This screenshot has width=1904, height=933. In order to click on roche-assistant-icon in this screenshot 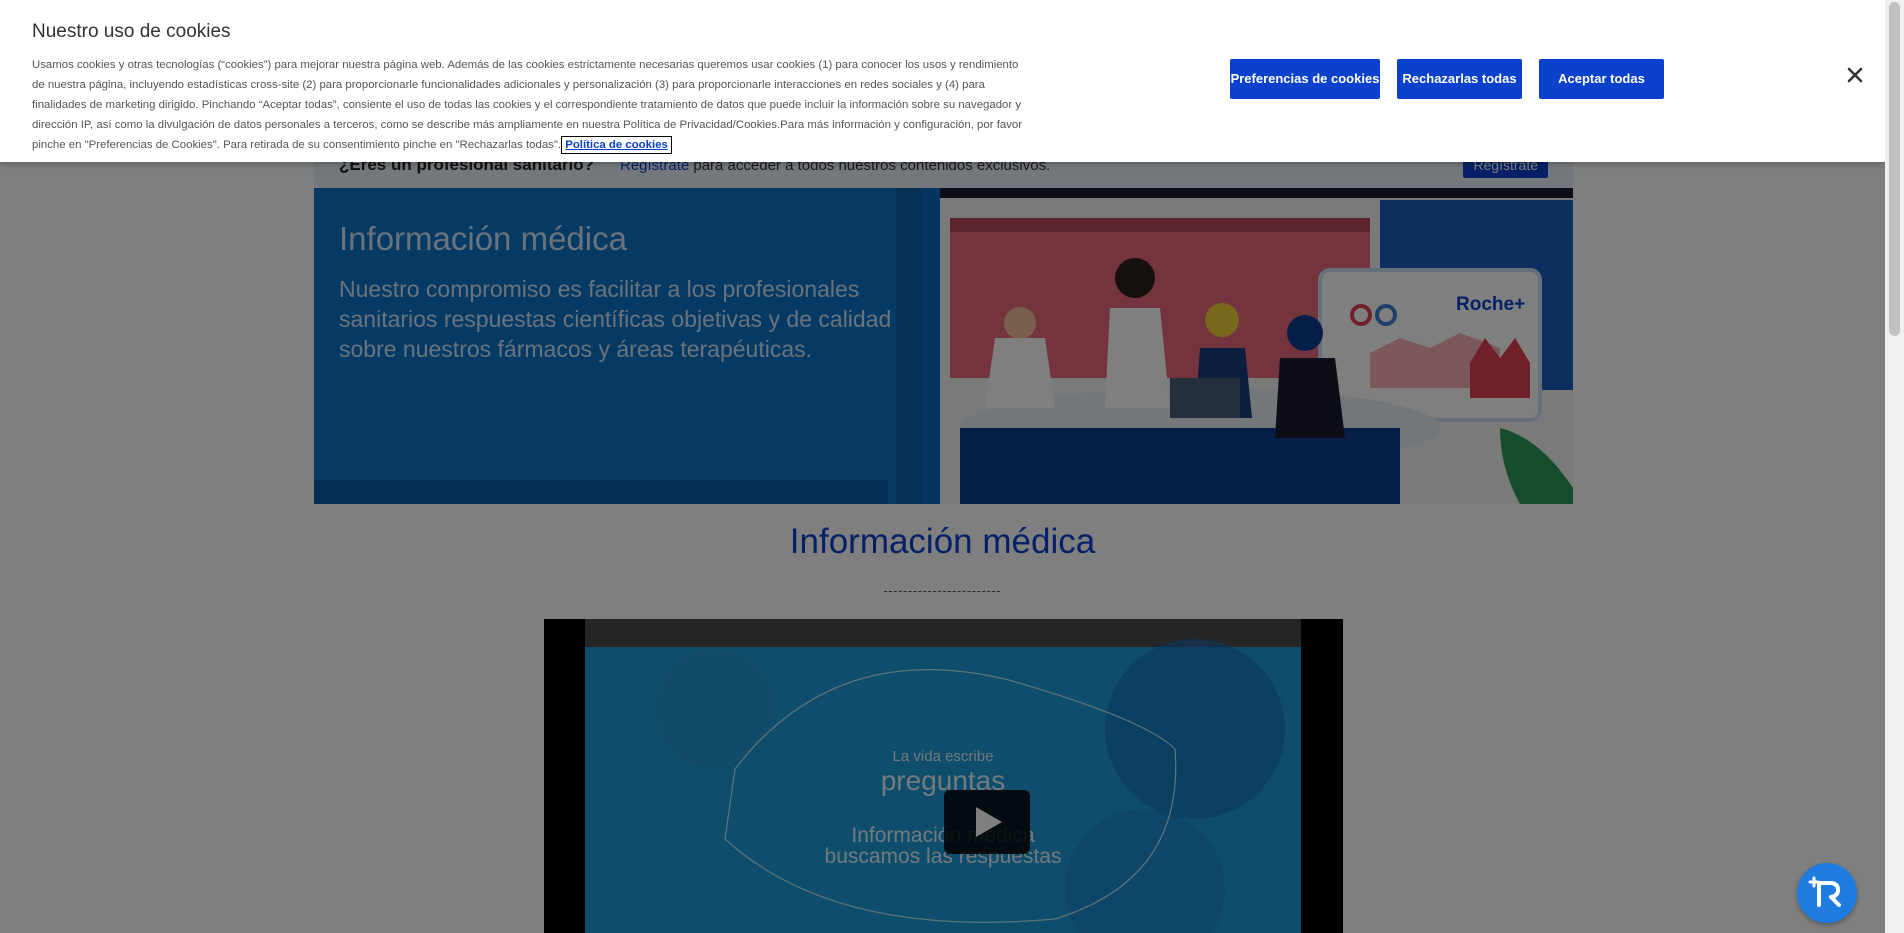, I will do `click(1824, 891)`.